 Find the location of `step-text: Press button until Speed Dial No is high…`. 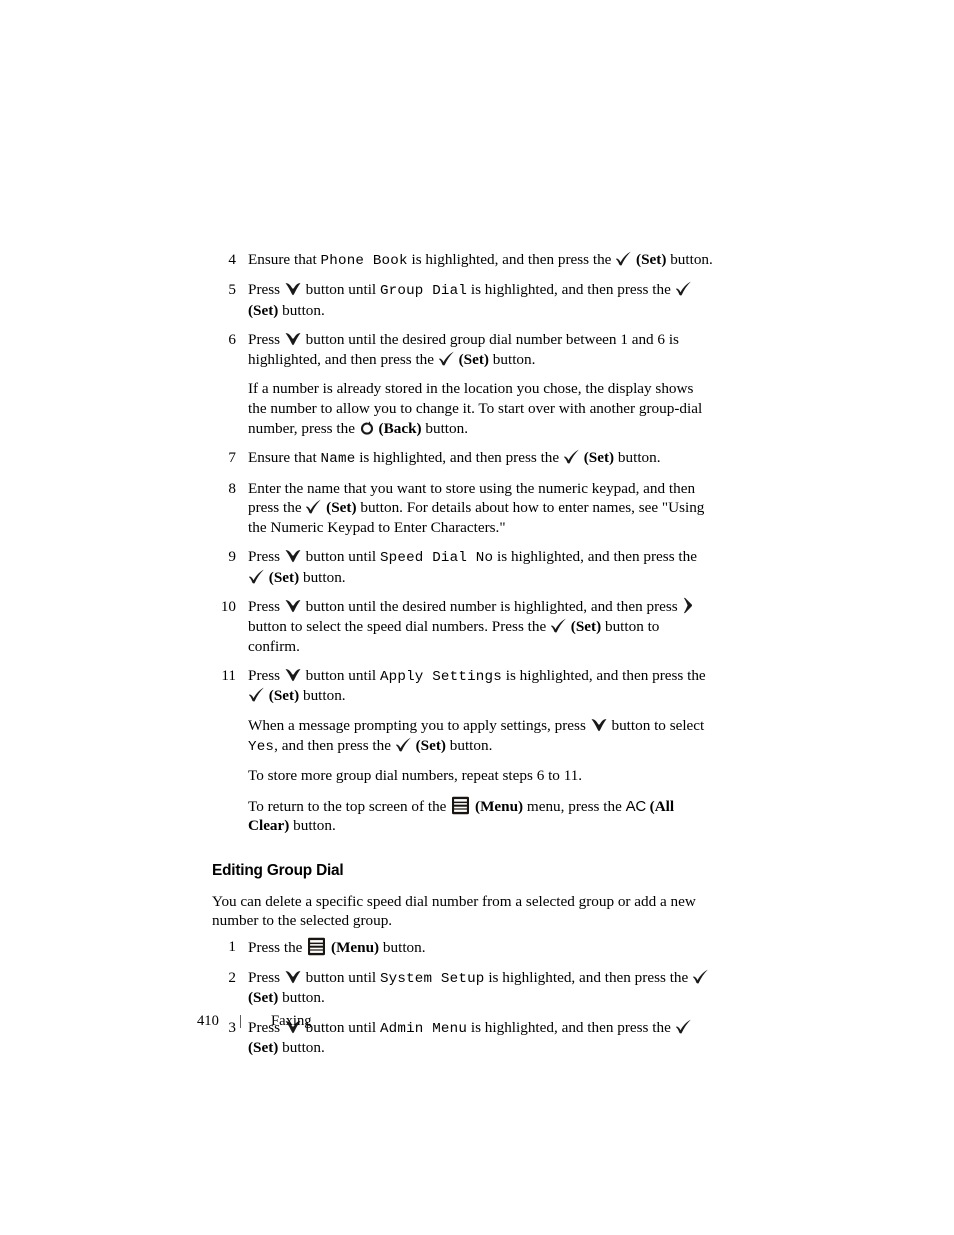

step-text: Press button until Speed Dial No is high… is located at coordinates (472, 567).